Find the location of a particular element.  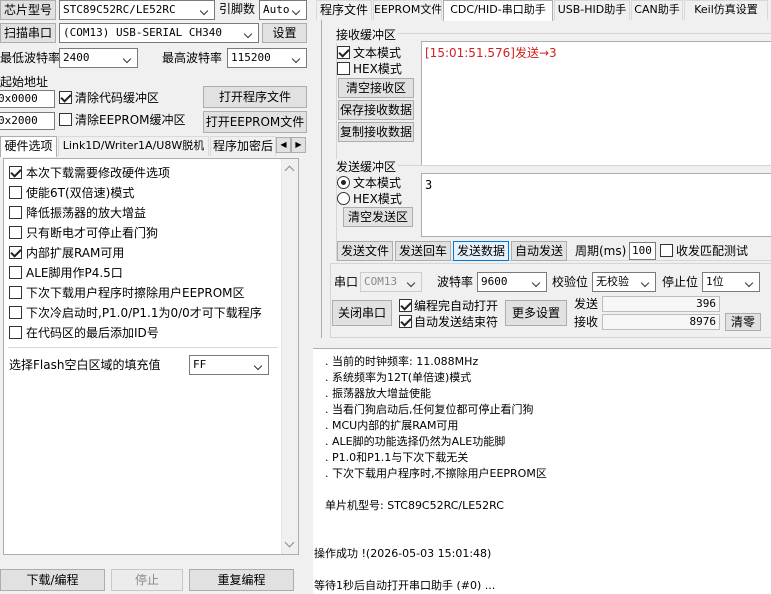

clear-code-checkbox is located at coordinates (65, 97).